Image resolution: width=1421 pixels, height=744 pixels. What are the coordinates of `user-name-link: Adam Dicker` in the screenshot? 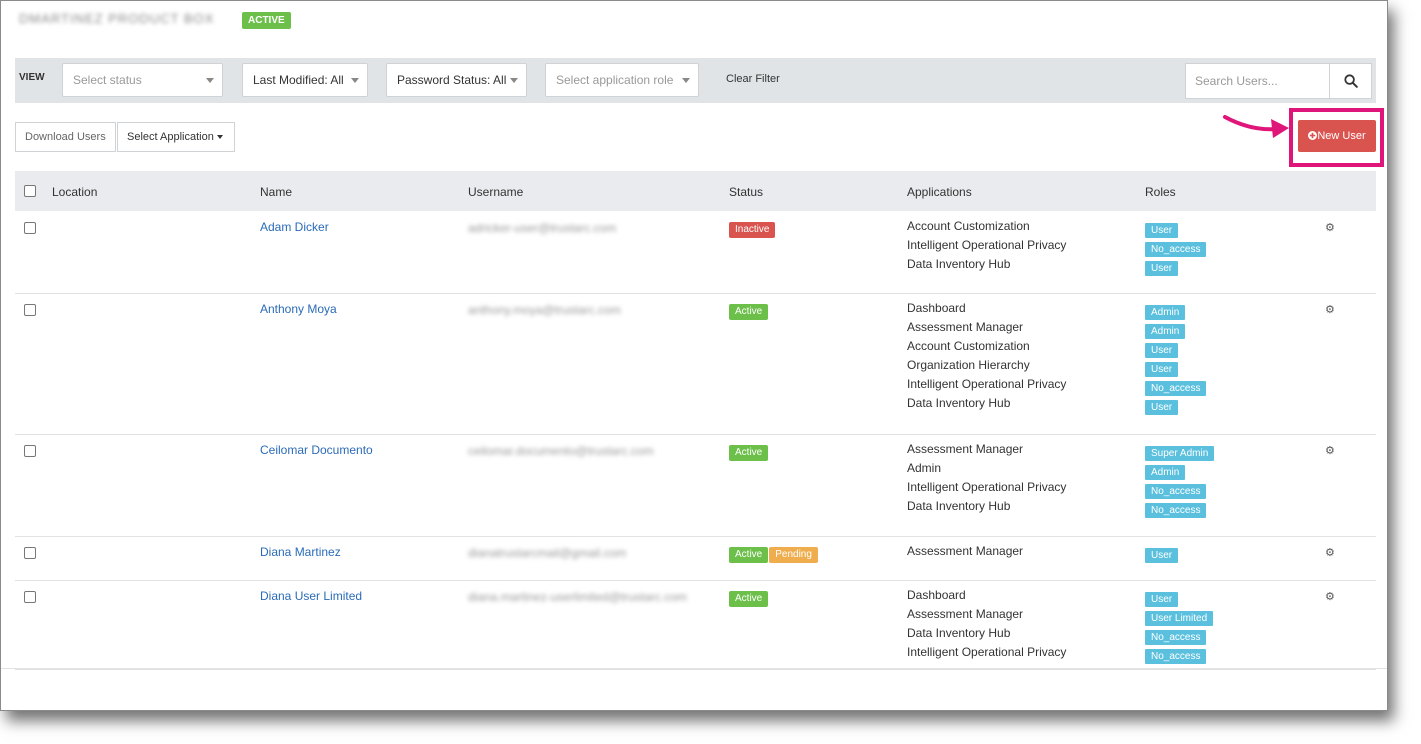 It's located at (294, 227).